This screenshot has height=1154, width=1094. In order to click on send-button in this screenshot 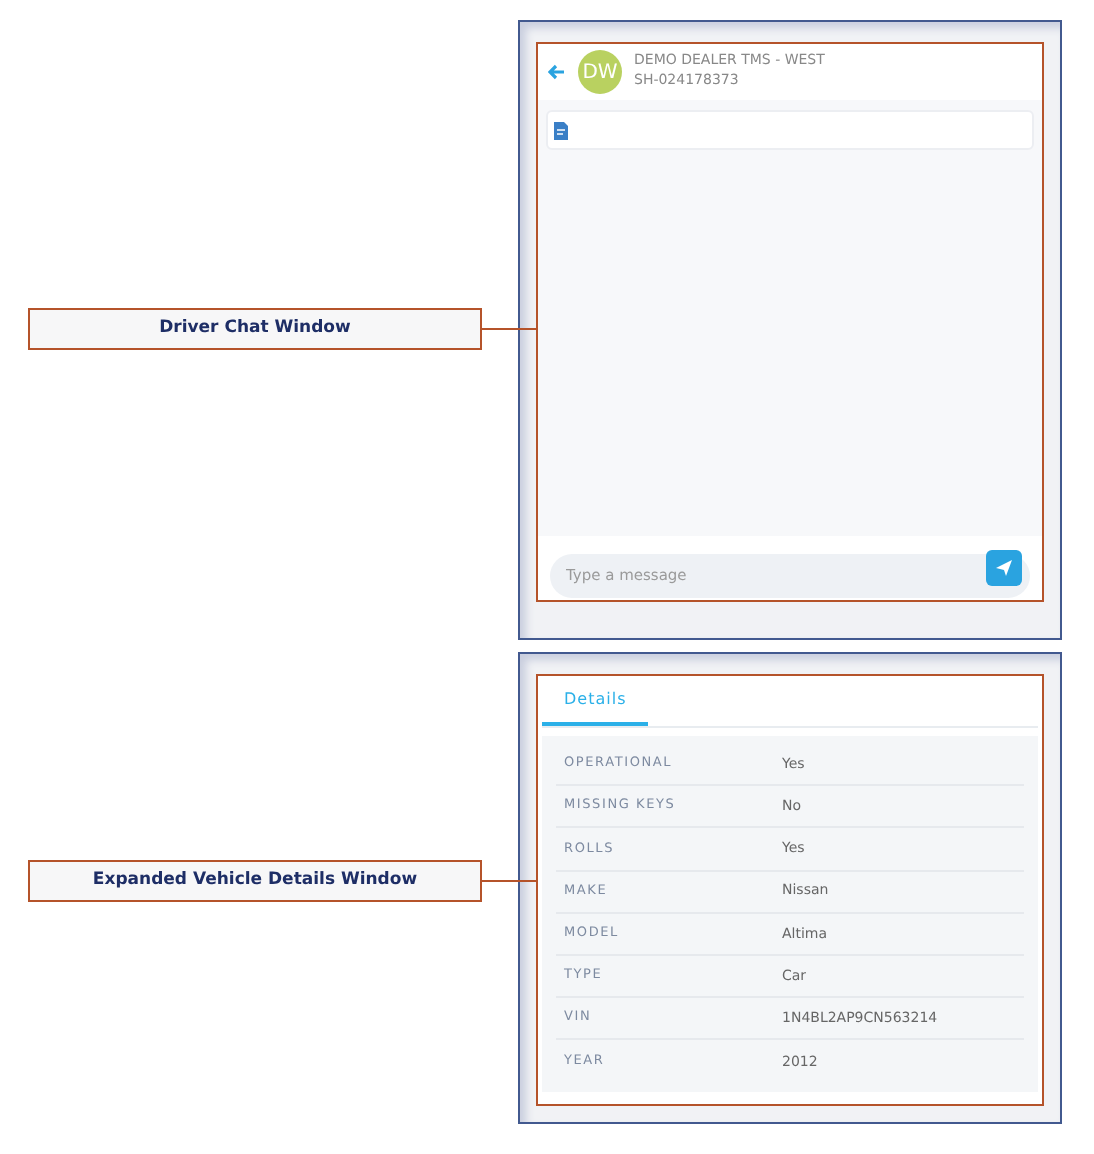, I will do `click(1004, 568)`.